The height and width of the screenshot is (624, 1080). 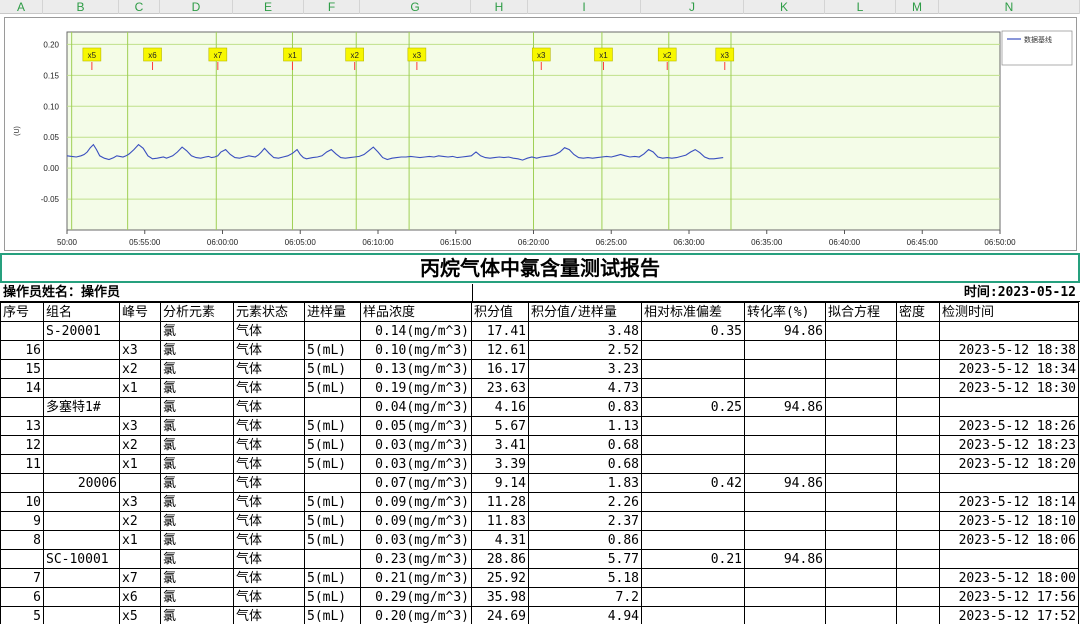 I want to click on header-state: 元素状态, so click(x=269, y=312).